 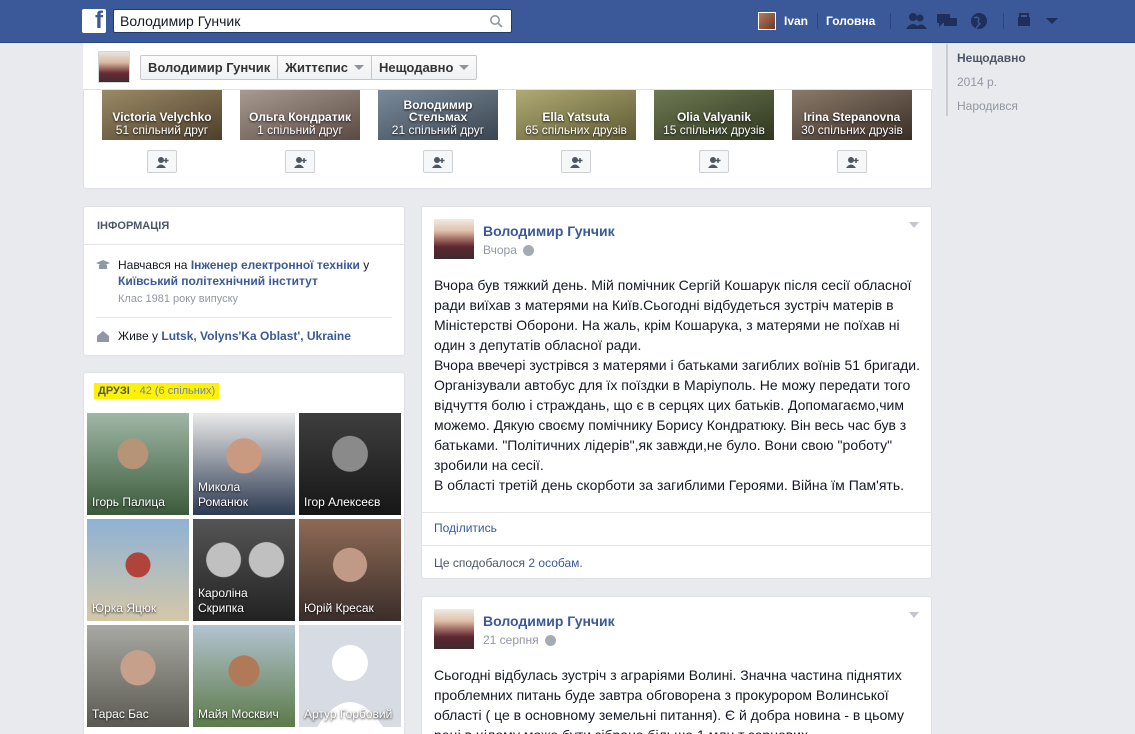 I want to click on tab-profile-name: Володимир Гунчик, so click(x=210, y=67).